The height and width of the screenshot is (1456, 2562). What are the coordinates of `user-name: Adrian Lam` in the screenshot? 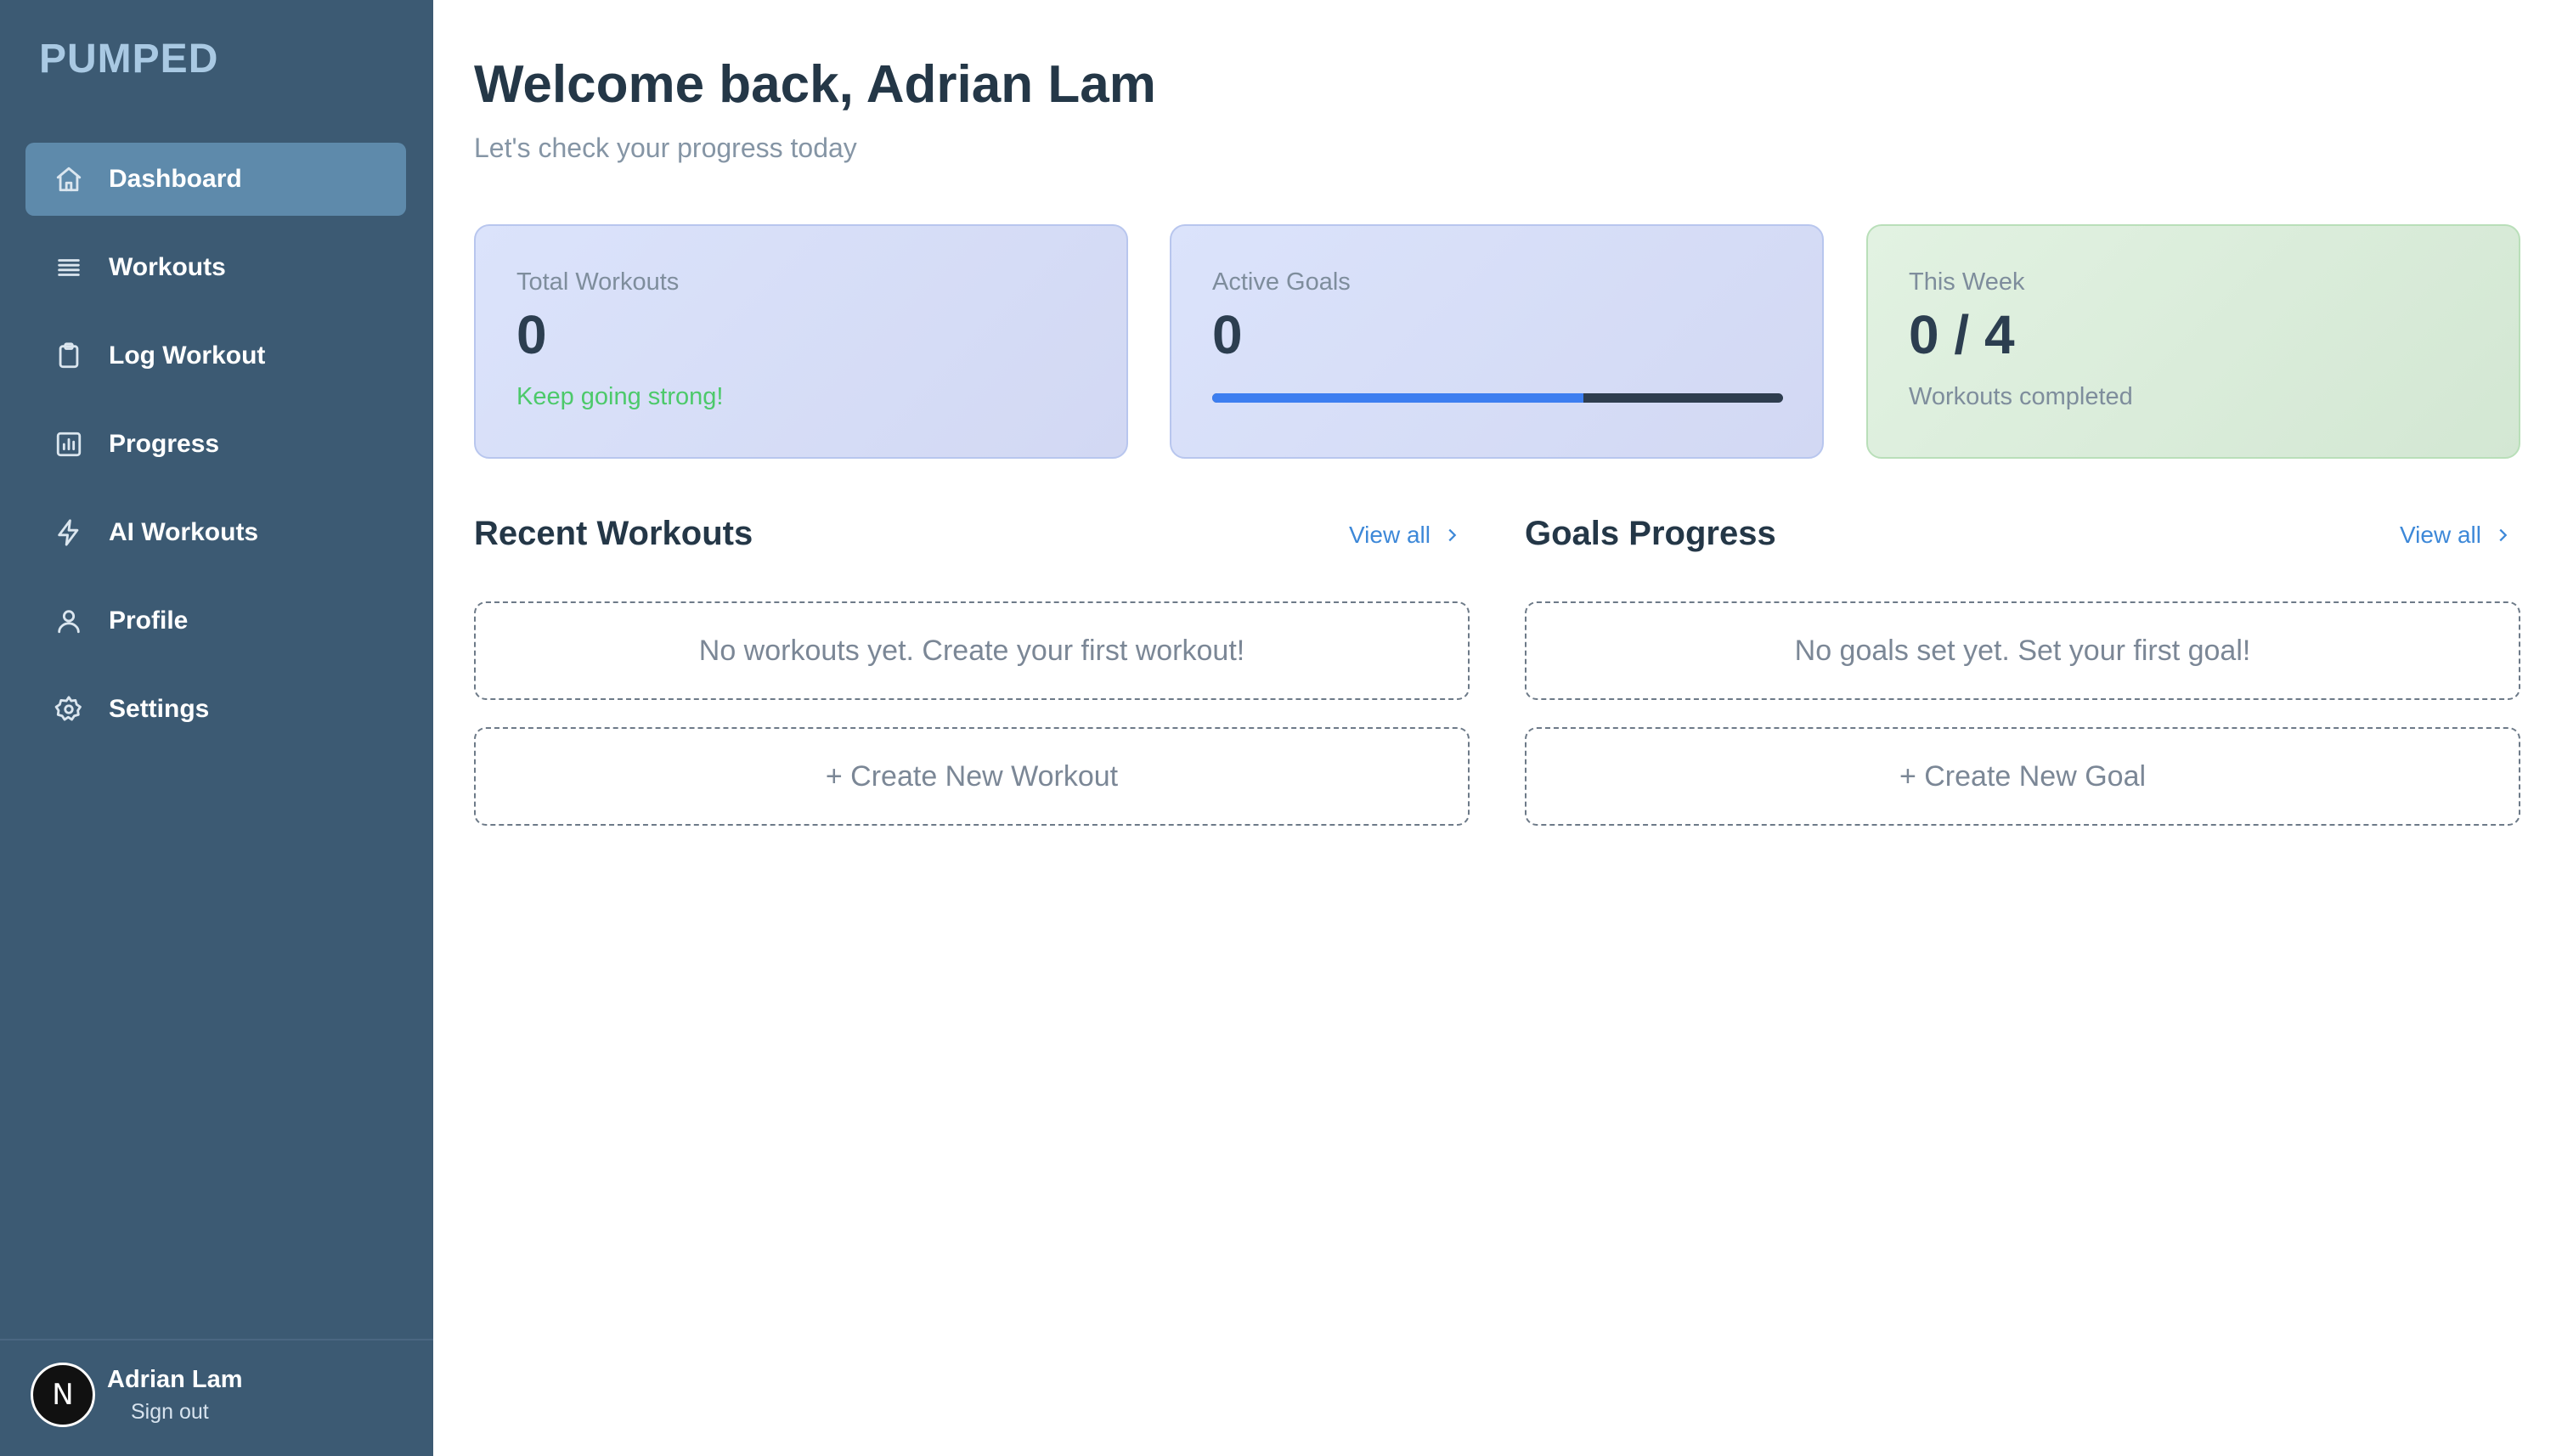 It's located at (175, 1380).